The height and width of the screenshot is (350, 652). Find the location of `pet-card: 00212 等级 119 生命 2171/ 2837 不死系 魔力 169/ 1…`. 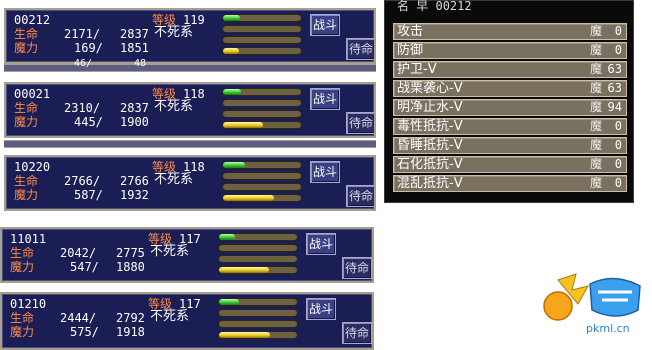

pet-card: 00212 等级 119 生命 2171/ 2837 不死系 魔力 169/ 1… is located at coordinates (190, 36).